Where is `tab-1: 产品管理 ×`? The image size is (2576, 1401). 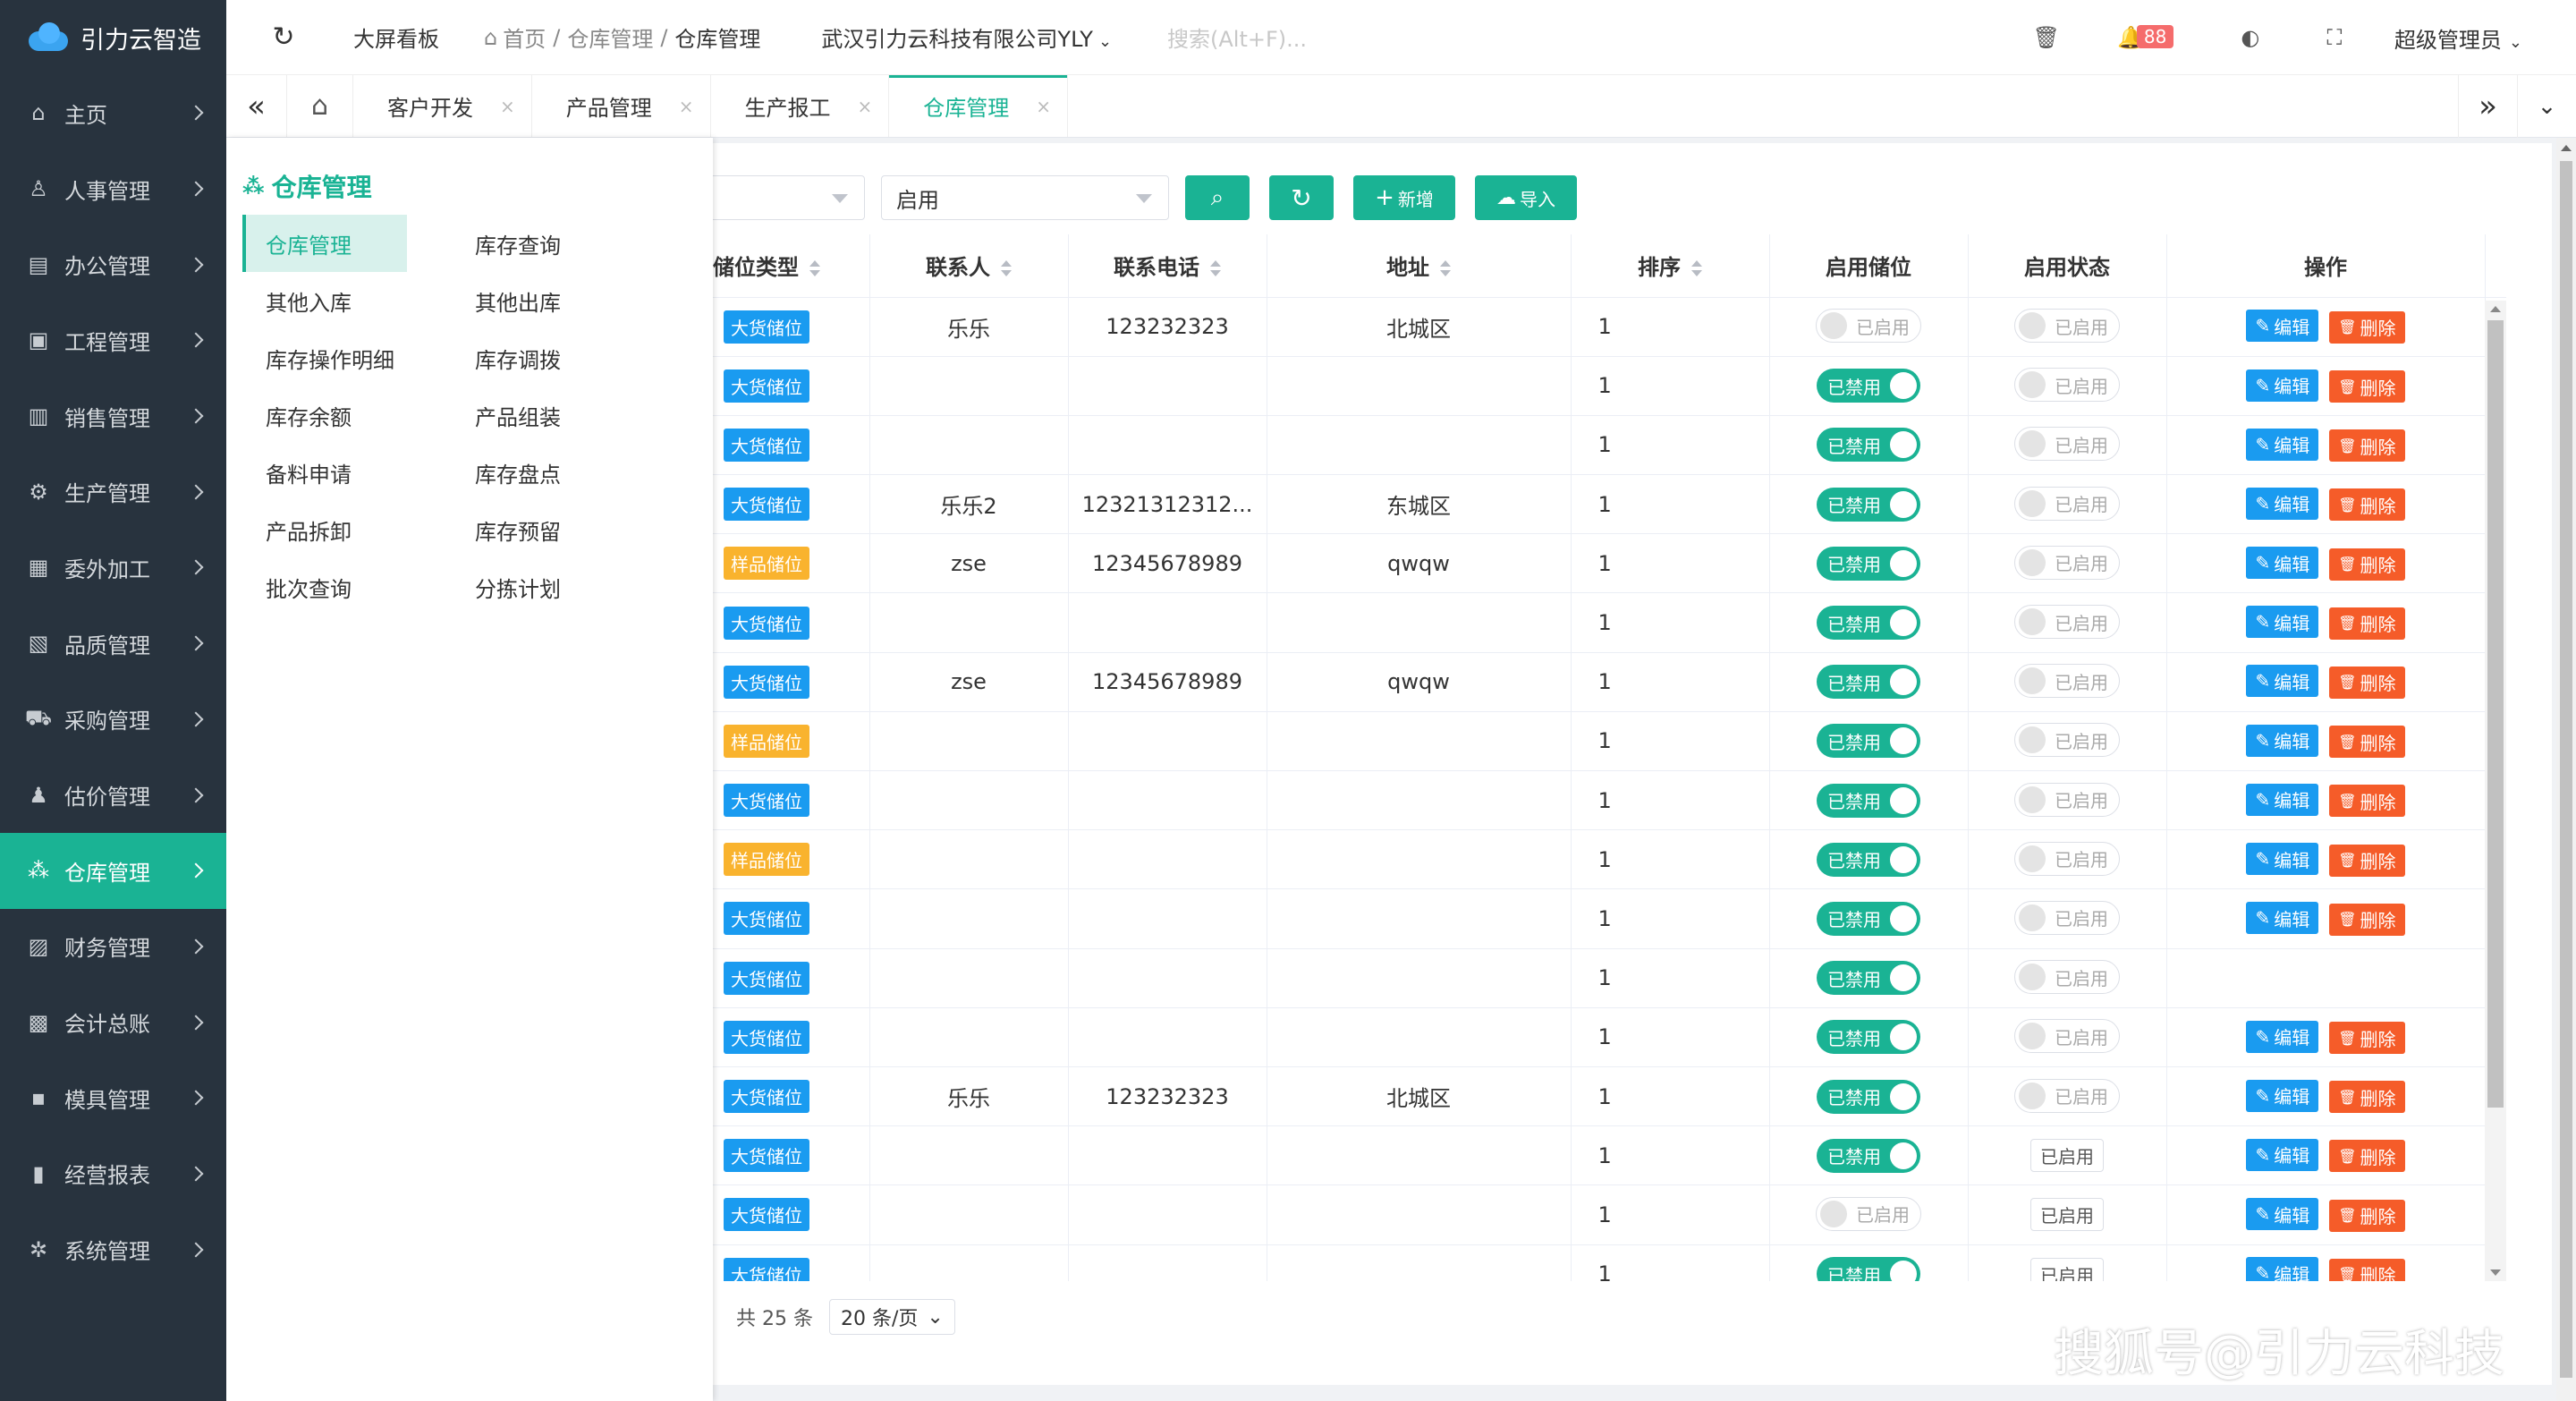 tab-1: 产品管理 × is located at coordinates (621, 106).